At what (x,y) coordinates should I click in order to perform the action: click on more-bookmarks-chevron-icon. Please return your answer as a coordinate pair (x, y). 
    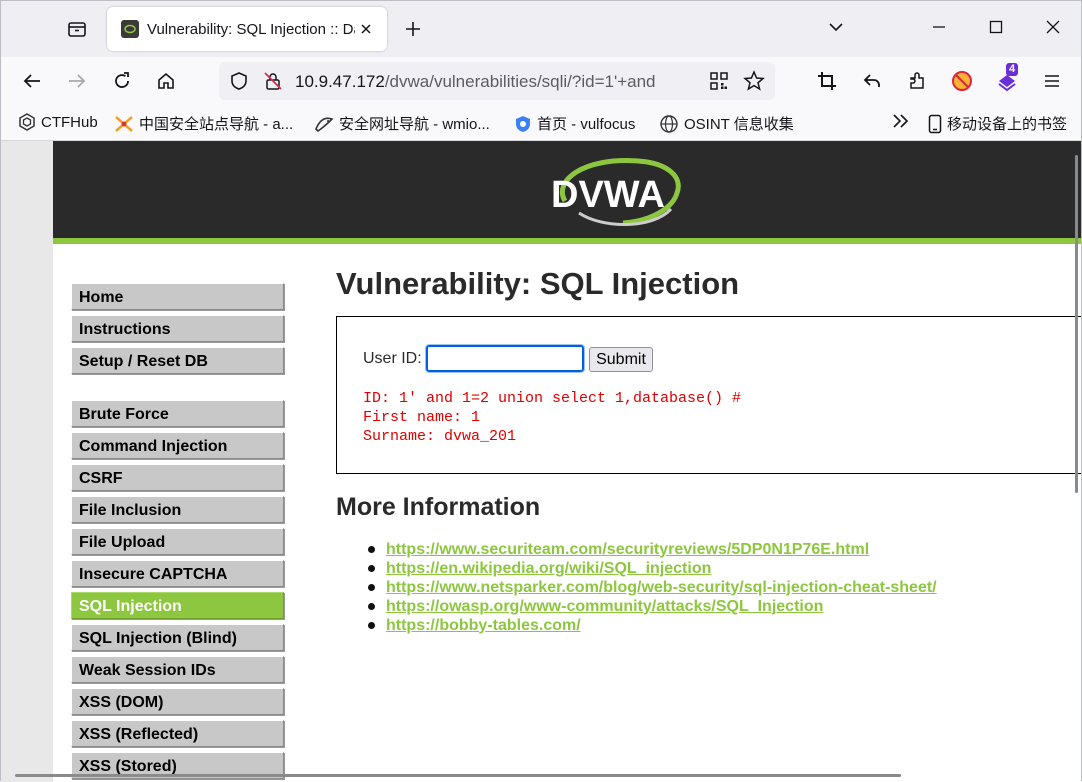
    Looking at the image, I should click on (901, 121).